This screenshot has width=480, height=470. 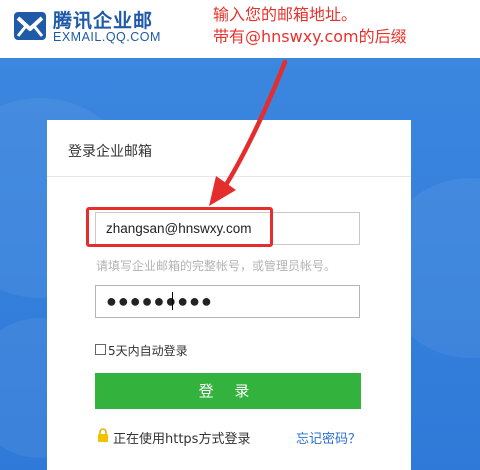 I want to click on annotation-text: 输入您的邮箱地址。 带有@hnswxy.com的后缀, so click(x=344, y=26).